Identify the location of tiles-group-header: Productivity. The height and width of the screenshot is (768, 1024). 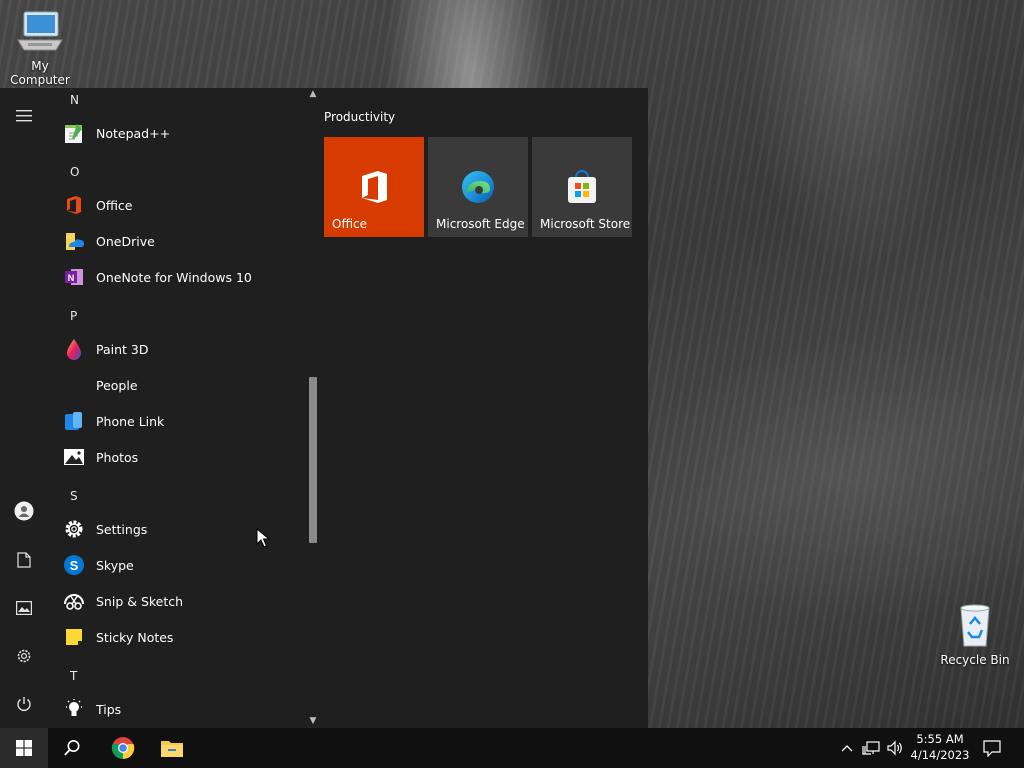
(359, 117).